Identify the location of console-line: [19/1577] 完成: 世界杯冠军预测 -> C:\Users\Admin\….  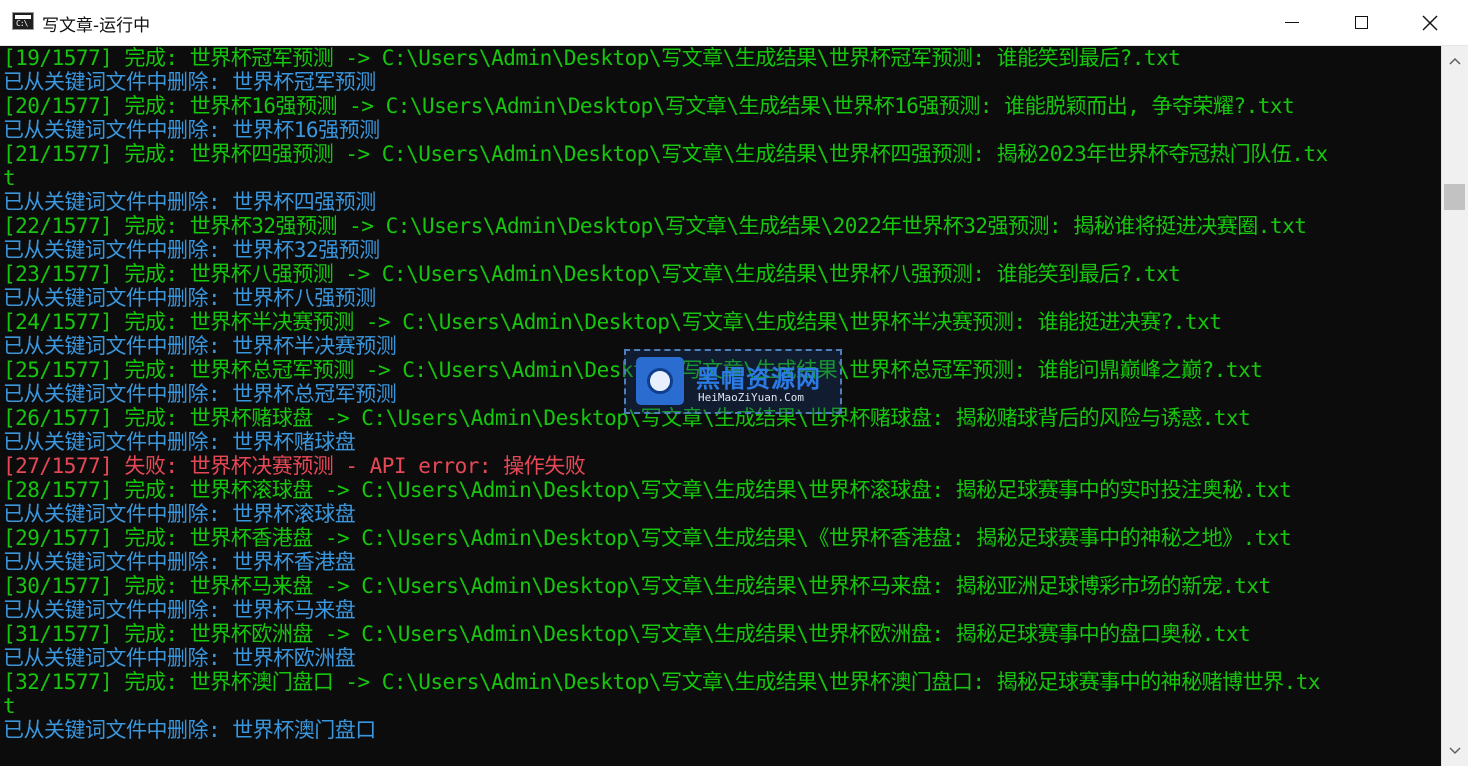
(592, 58).